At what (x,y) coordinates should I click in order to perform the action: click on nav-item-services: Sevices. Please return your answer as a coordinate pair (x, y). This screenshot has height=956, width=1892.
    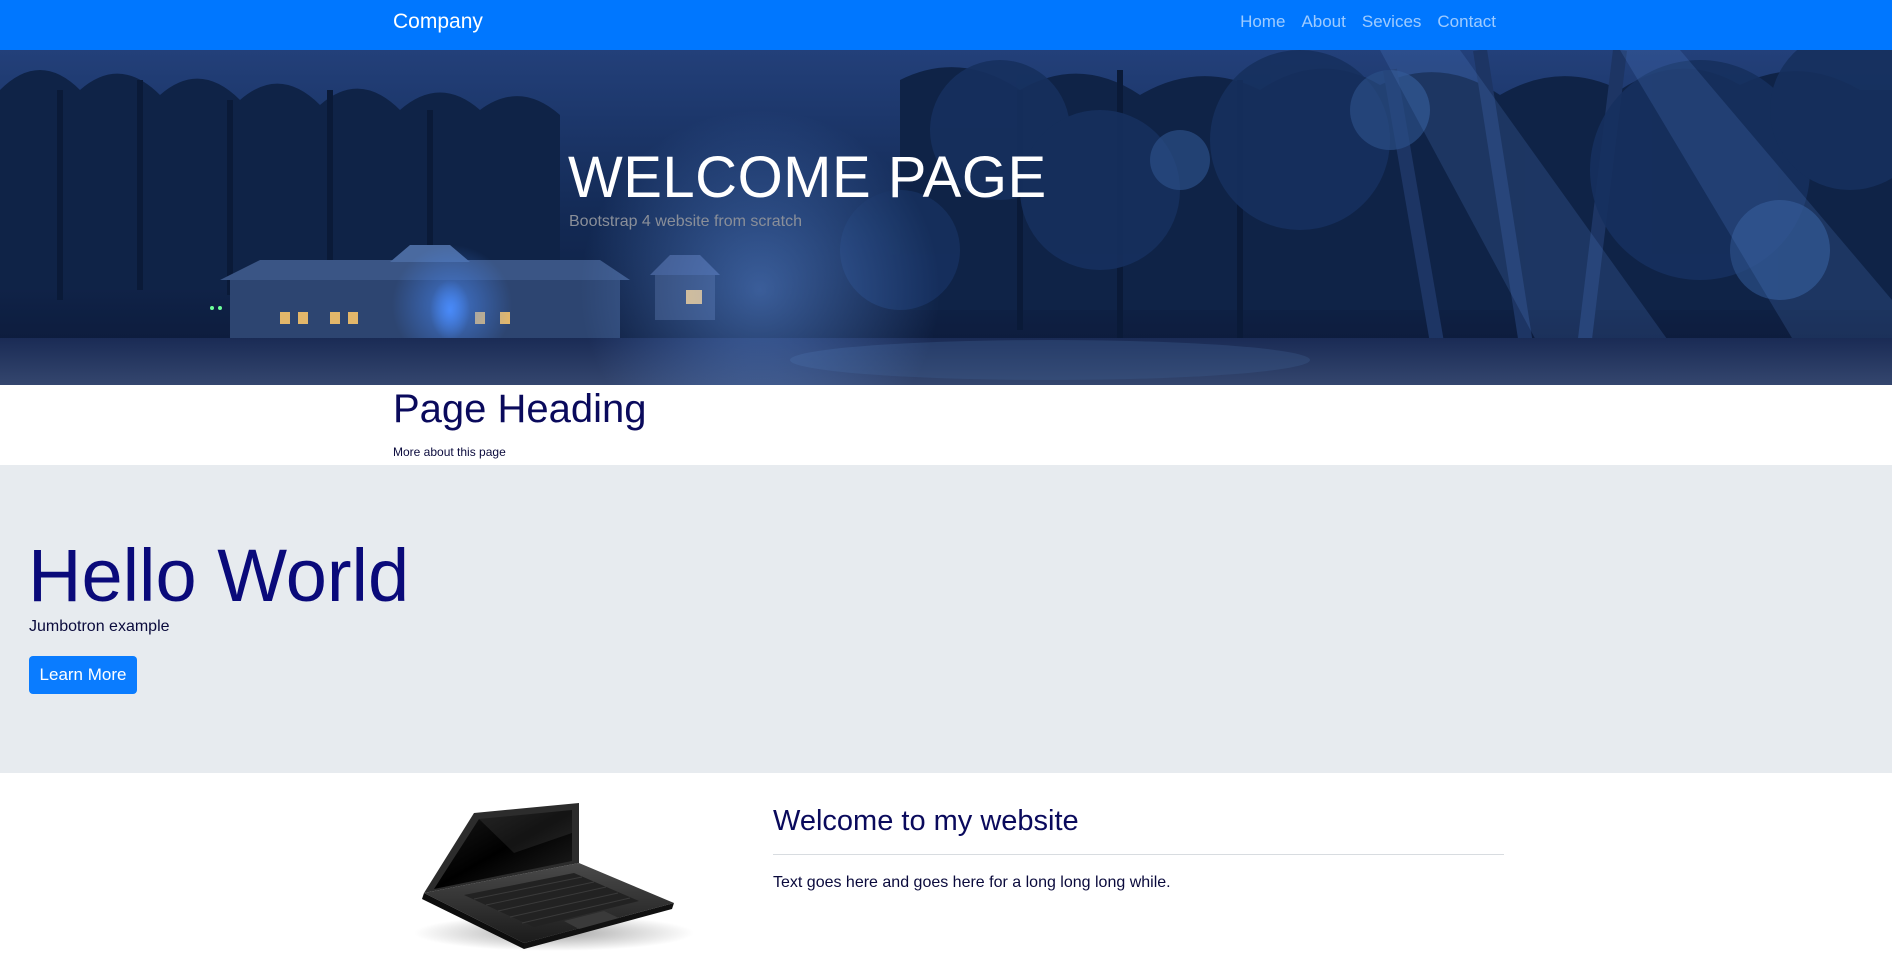
    Looking at the image, I should click on (1392, 22).